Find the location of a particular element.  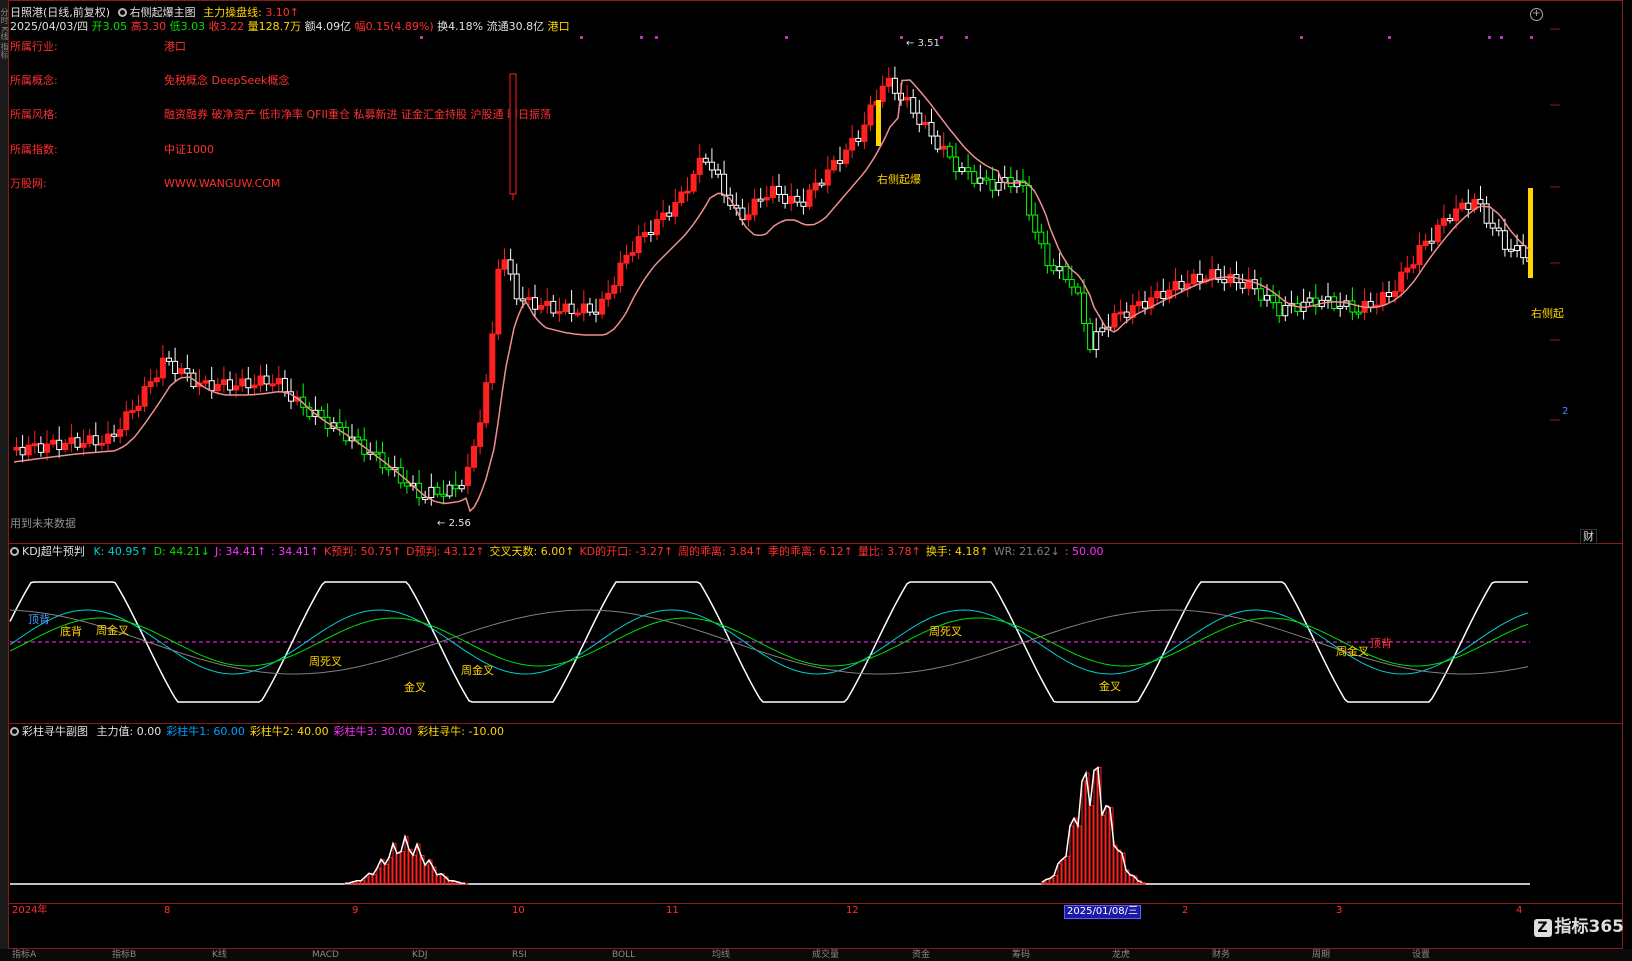

bottom-tab-14: 设置 is located at coordinates (1421, 955).